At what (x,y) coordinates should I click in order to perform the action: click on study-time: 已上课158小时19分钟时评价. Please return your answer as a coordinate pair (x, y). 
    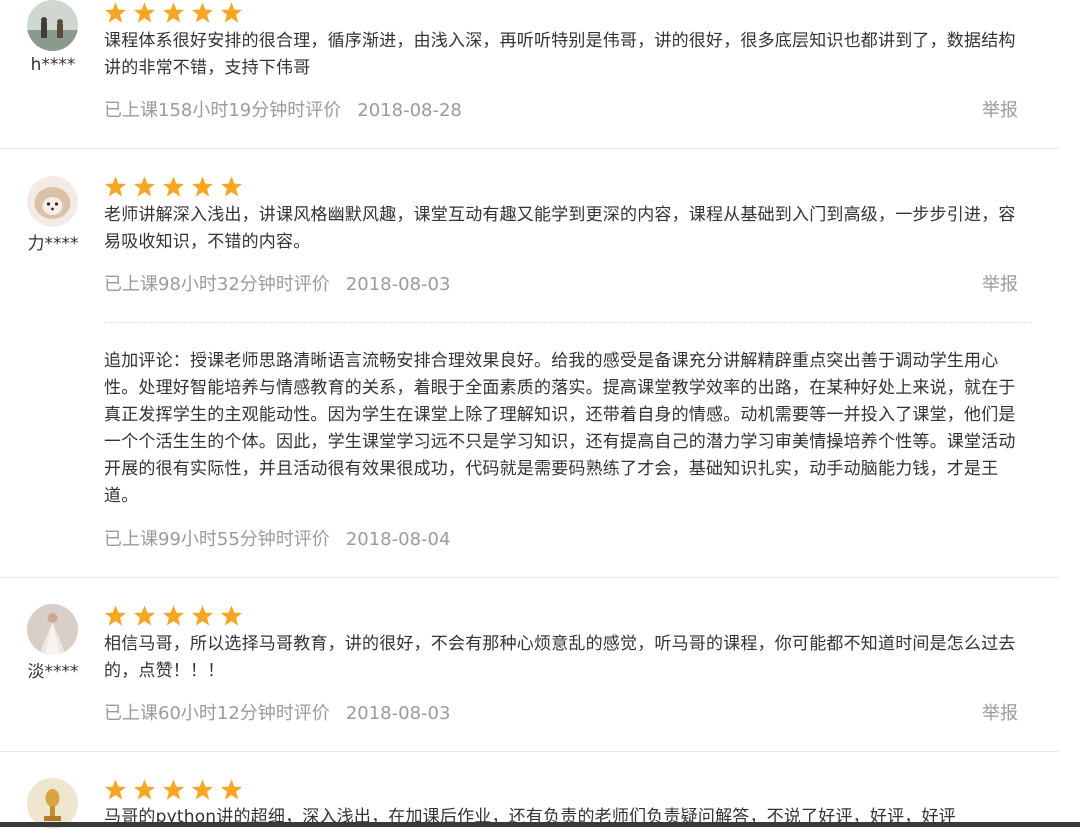
    Looking at the image, I should click on (223, 110).